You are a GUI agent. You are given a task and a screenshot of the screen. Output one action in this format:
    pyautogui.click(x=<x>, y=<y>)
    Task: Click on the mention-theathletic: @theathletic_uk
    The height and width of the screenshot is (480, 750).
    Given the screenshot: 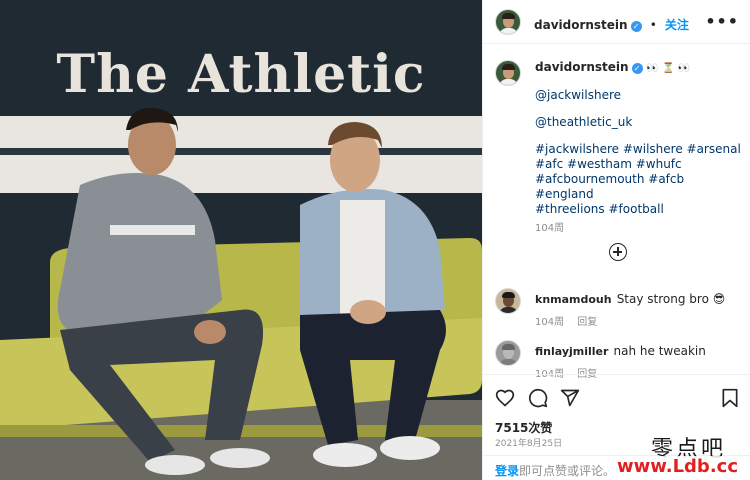 What is the action you would take?
    pyautogui.click(x=640, y=122)
    